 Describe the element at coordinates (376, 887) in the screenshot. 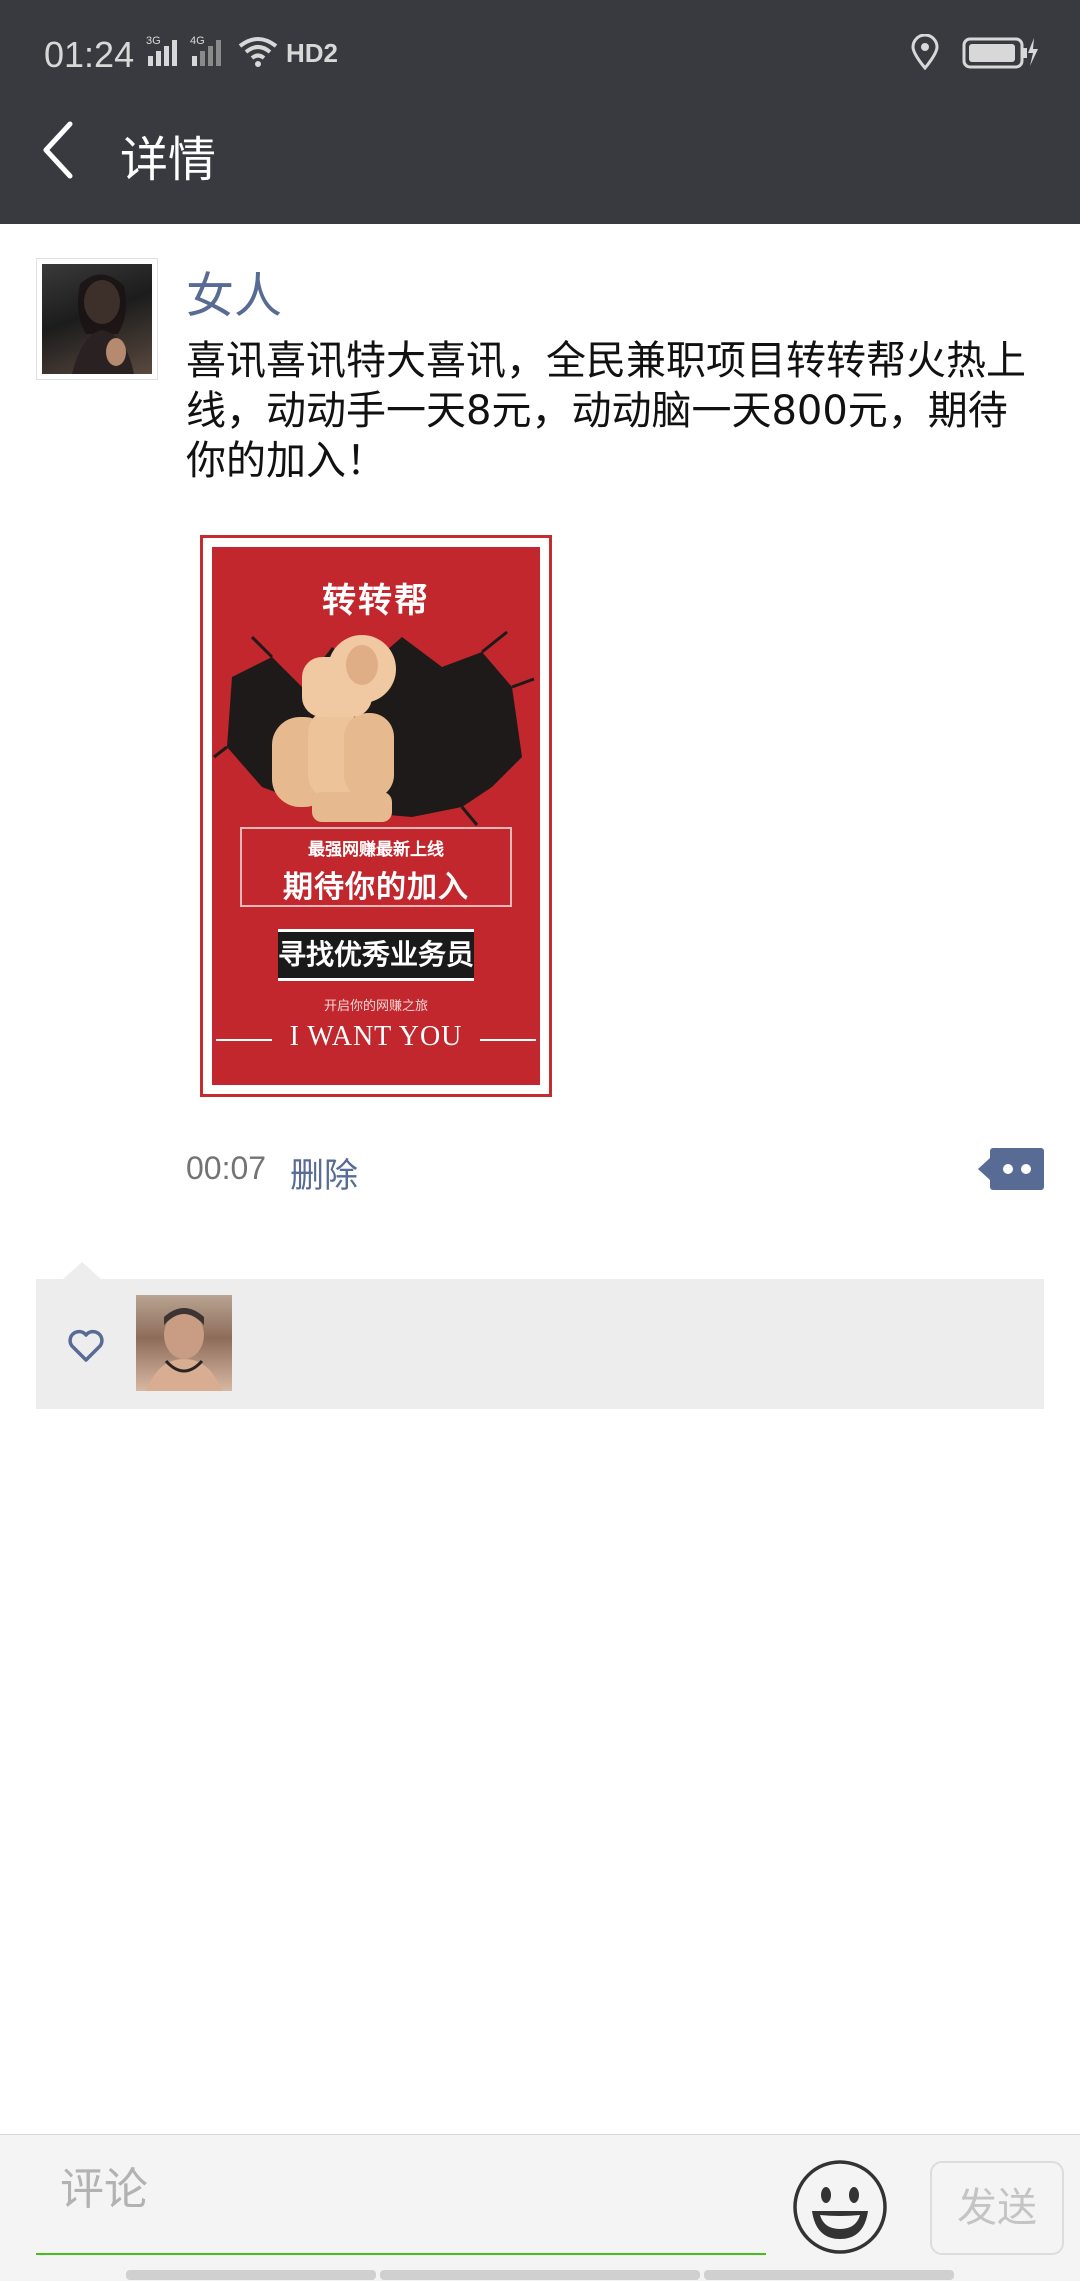

I see `poster-line2: 期待你的加入` at that location.